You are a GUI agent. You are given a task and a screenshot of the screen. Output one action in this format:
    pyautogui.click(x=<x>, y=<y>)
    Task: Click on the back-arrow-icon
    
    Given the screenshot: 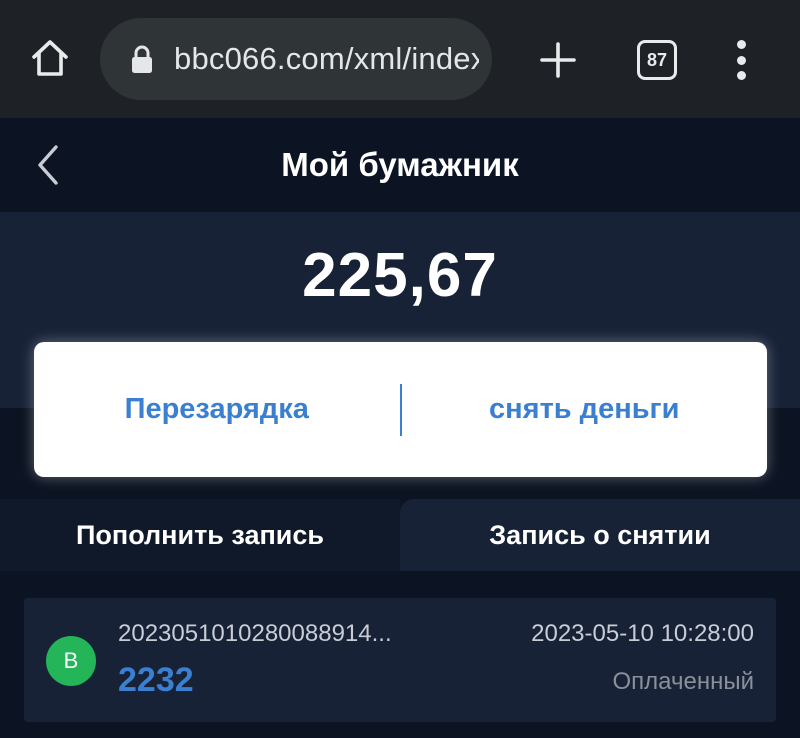 What is the action you would take?
    pyautogui.click(x=48, y=165)
    